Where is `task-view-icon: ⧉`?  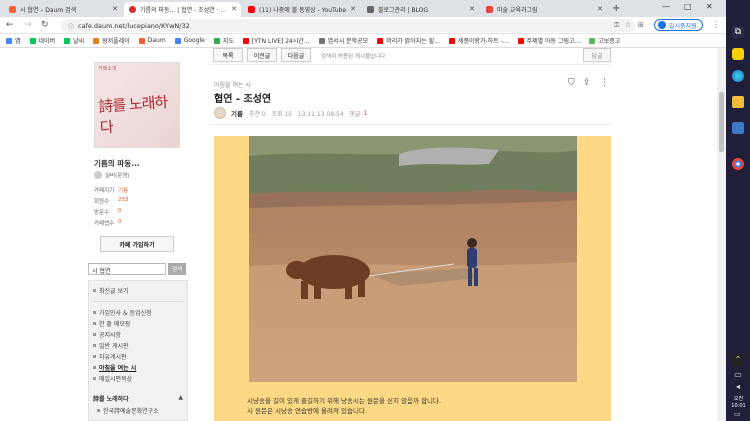 task-view-icon: ⧉ is located at coordinates (738, 32).